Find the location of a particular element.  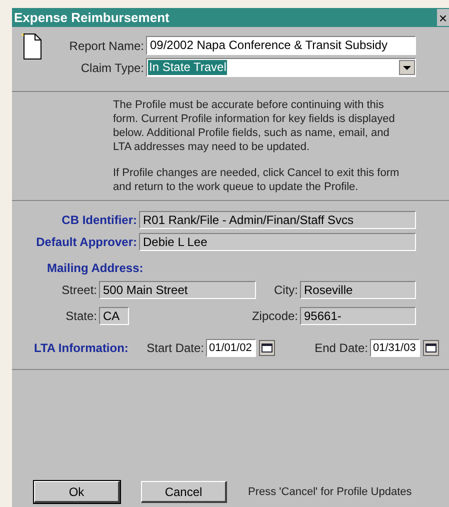

field-label: Zipcode: is located at coordinates (274, 316).